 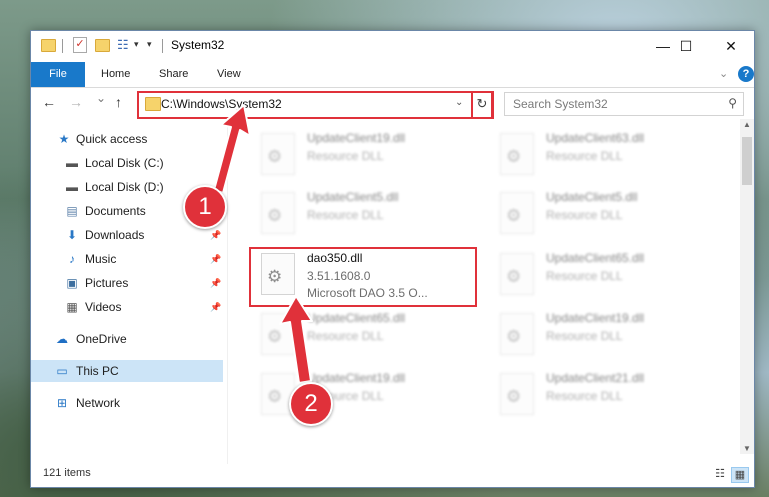 I want to click on annotation-arrows, so click(x=263, y=244).